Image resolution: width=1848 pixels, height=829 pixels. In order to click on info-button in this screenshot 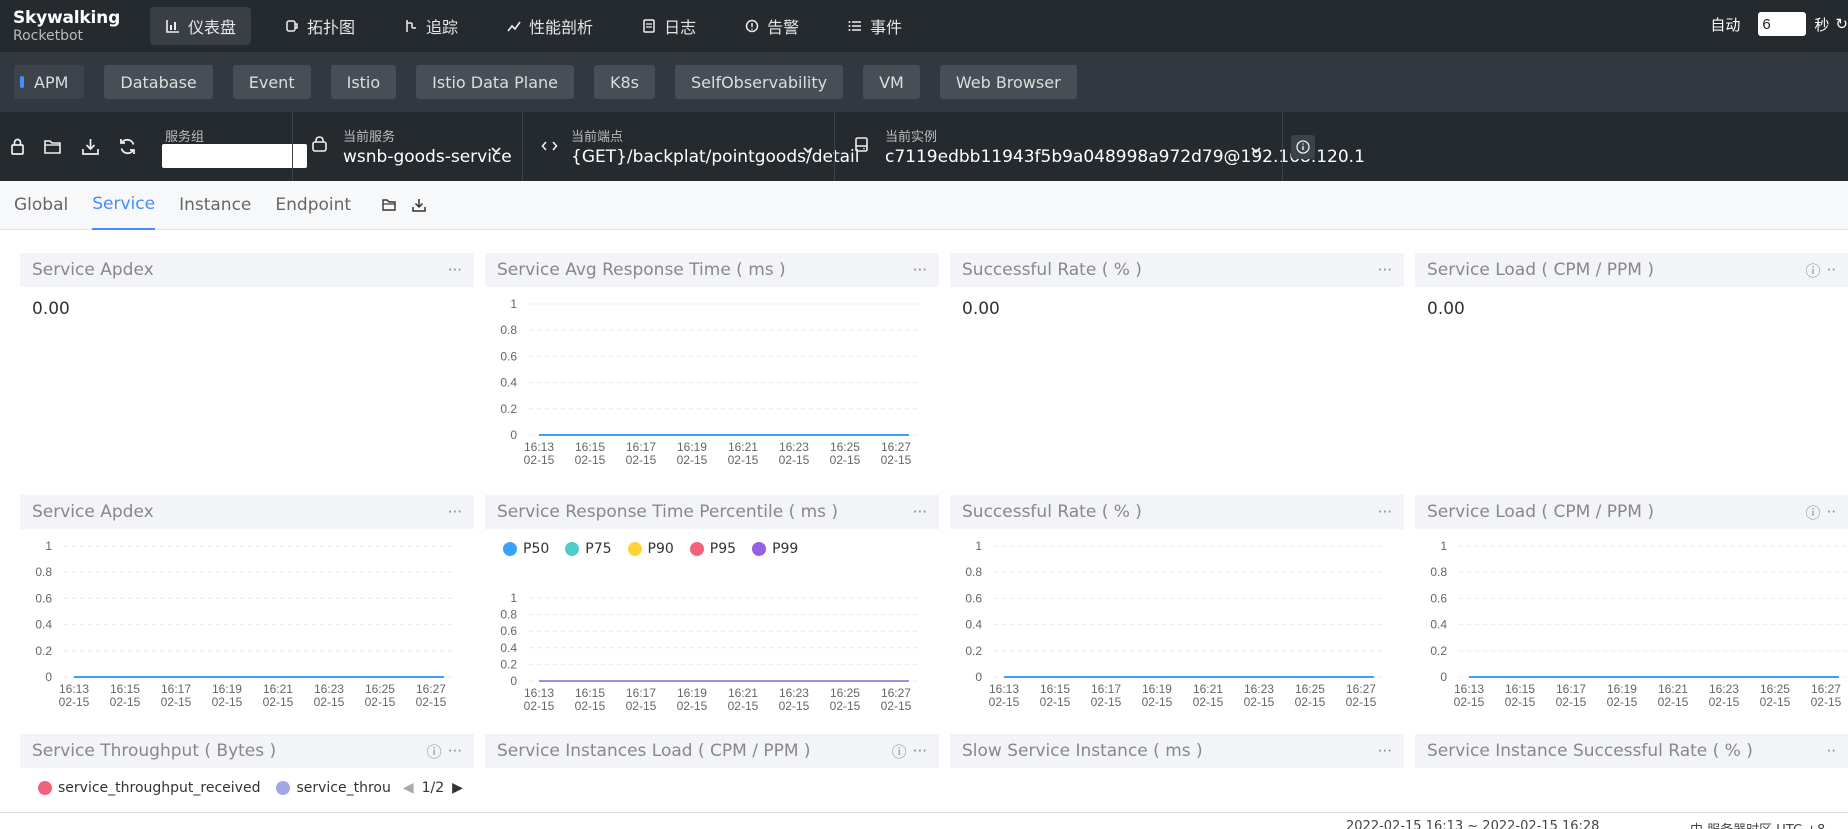, I will do `click(1312, 146)`.